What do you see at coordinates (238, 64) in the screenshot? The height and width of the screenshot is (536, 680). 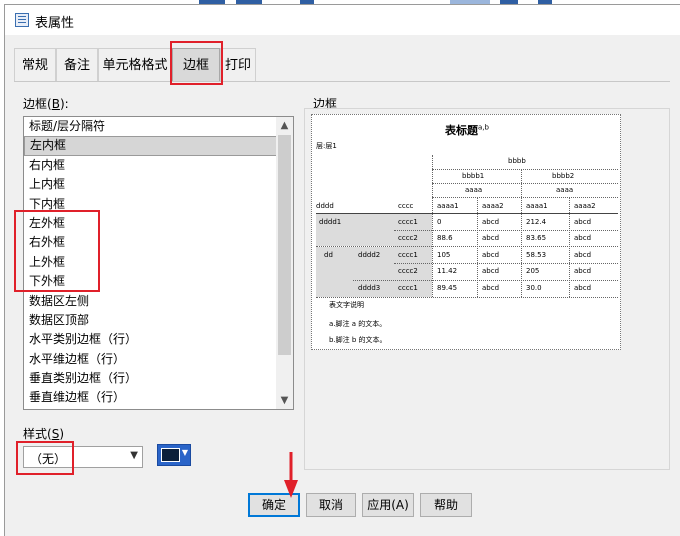 I see `tab-print: 打印` at bounding box center [238, 64].